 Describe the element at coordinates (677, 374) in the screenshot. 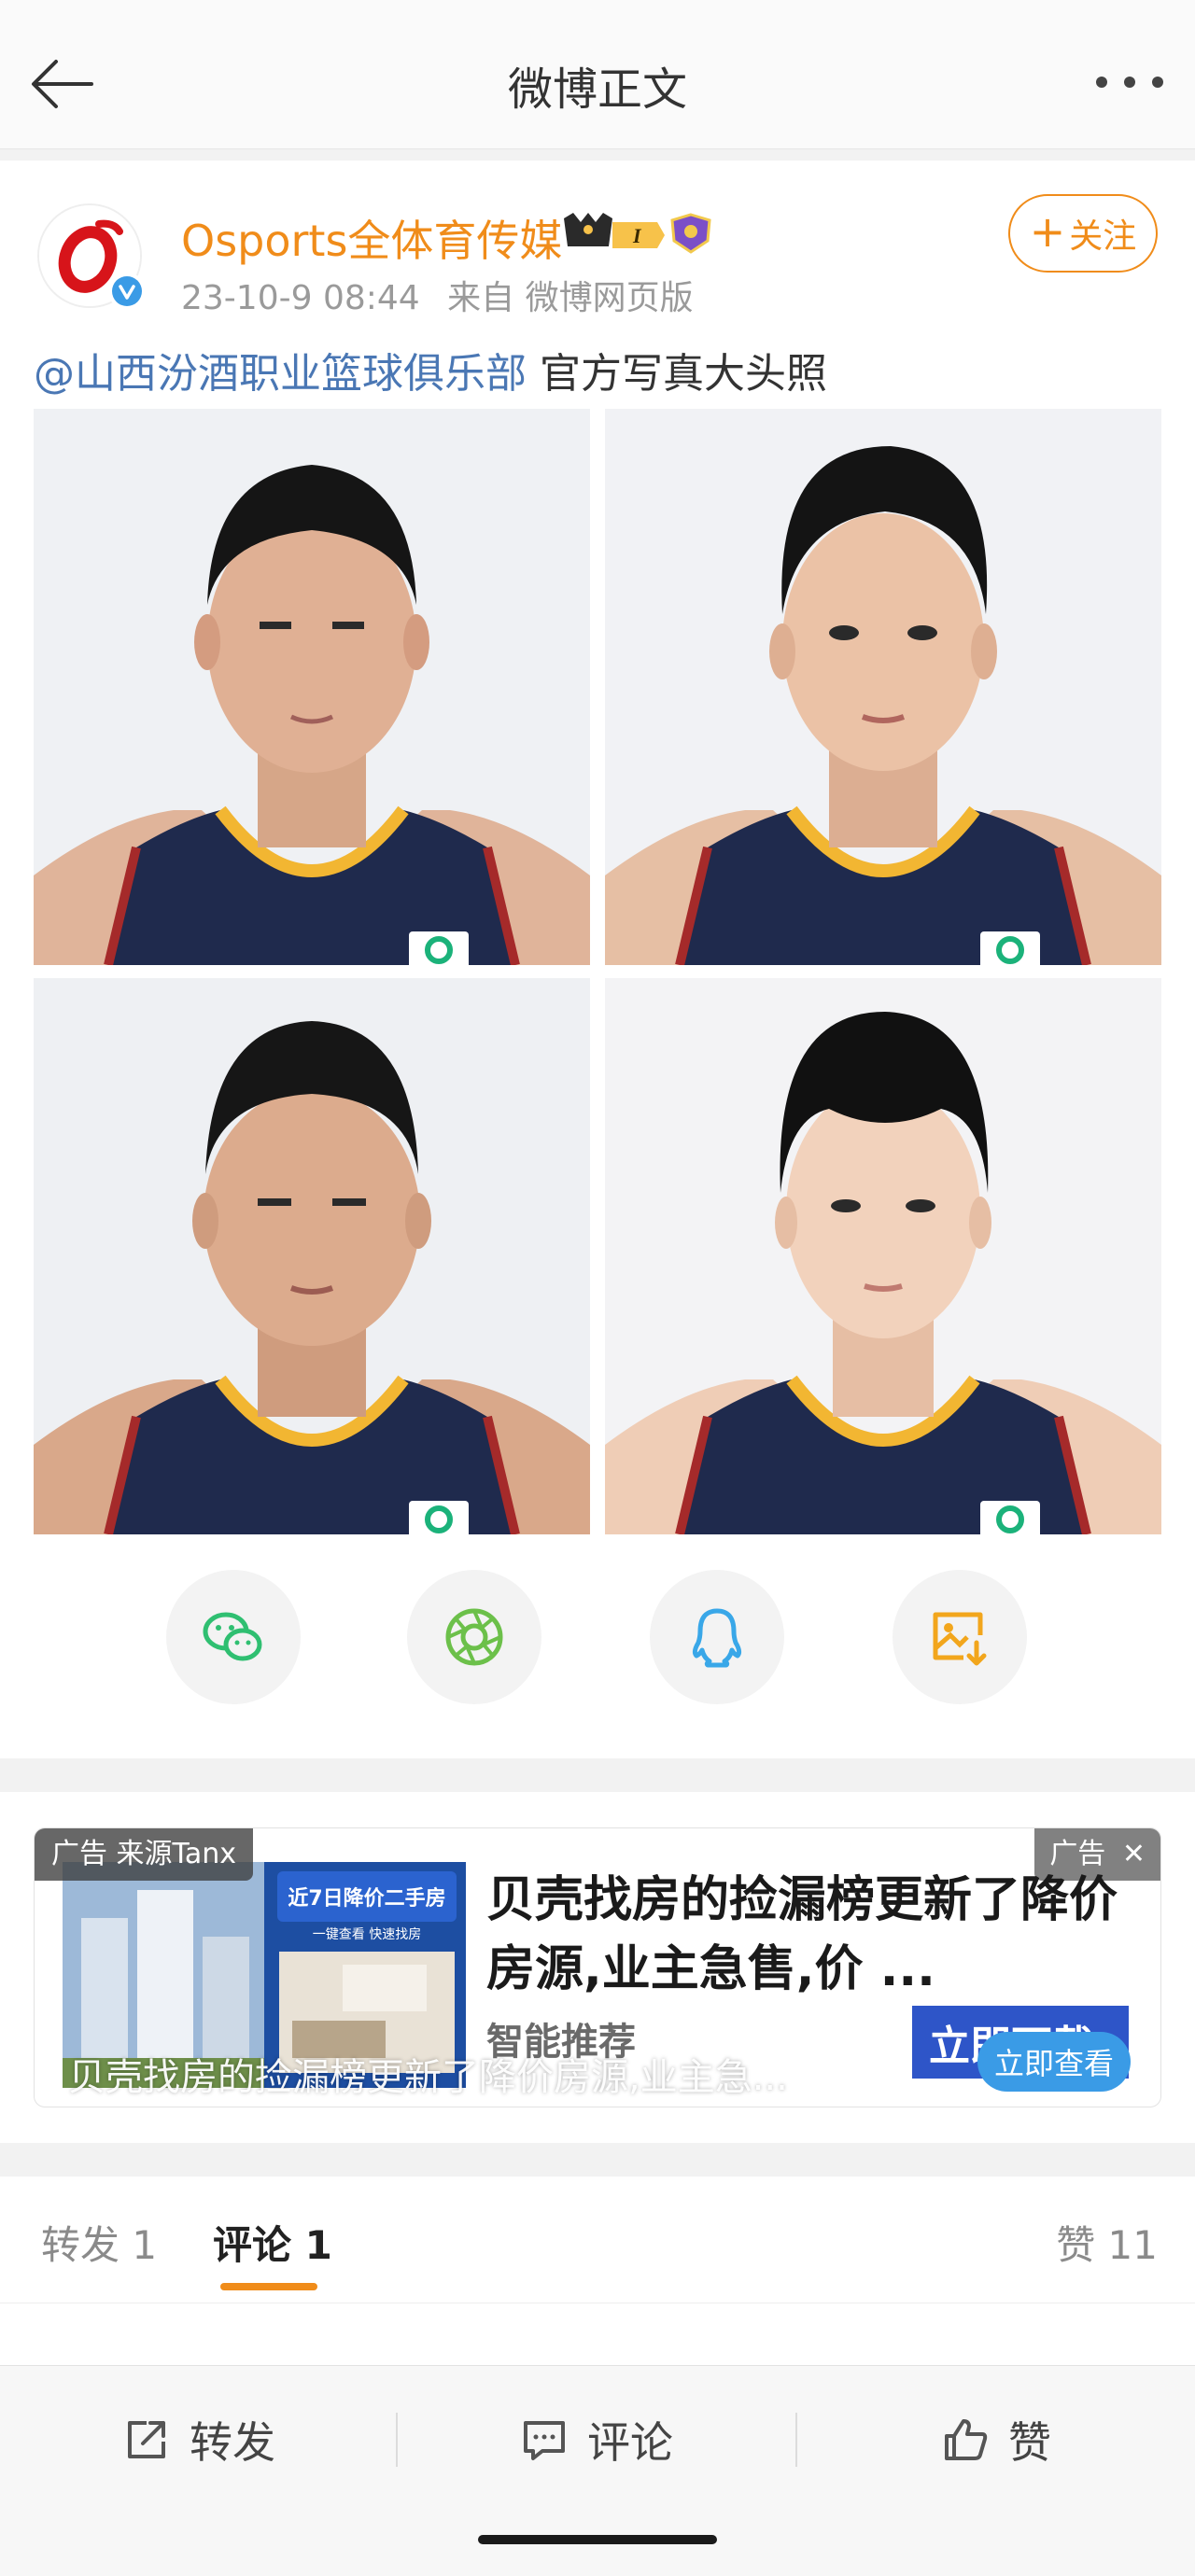

I see `post-body: 官方写真大头照` at that location.